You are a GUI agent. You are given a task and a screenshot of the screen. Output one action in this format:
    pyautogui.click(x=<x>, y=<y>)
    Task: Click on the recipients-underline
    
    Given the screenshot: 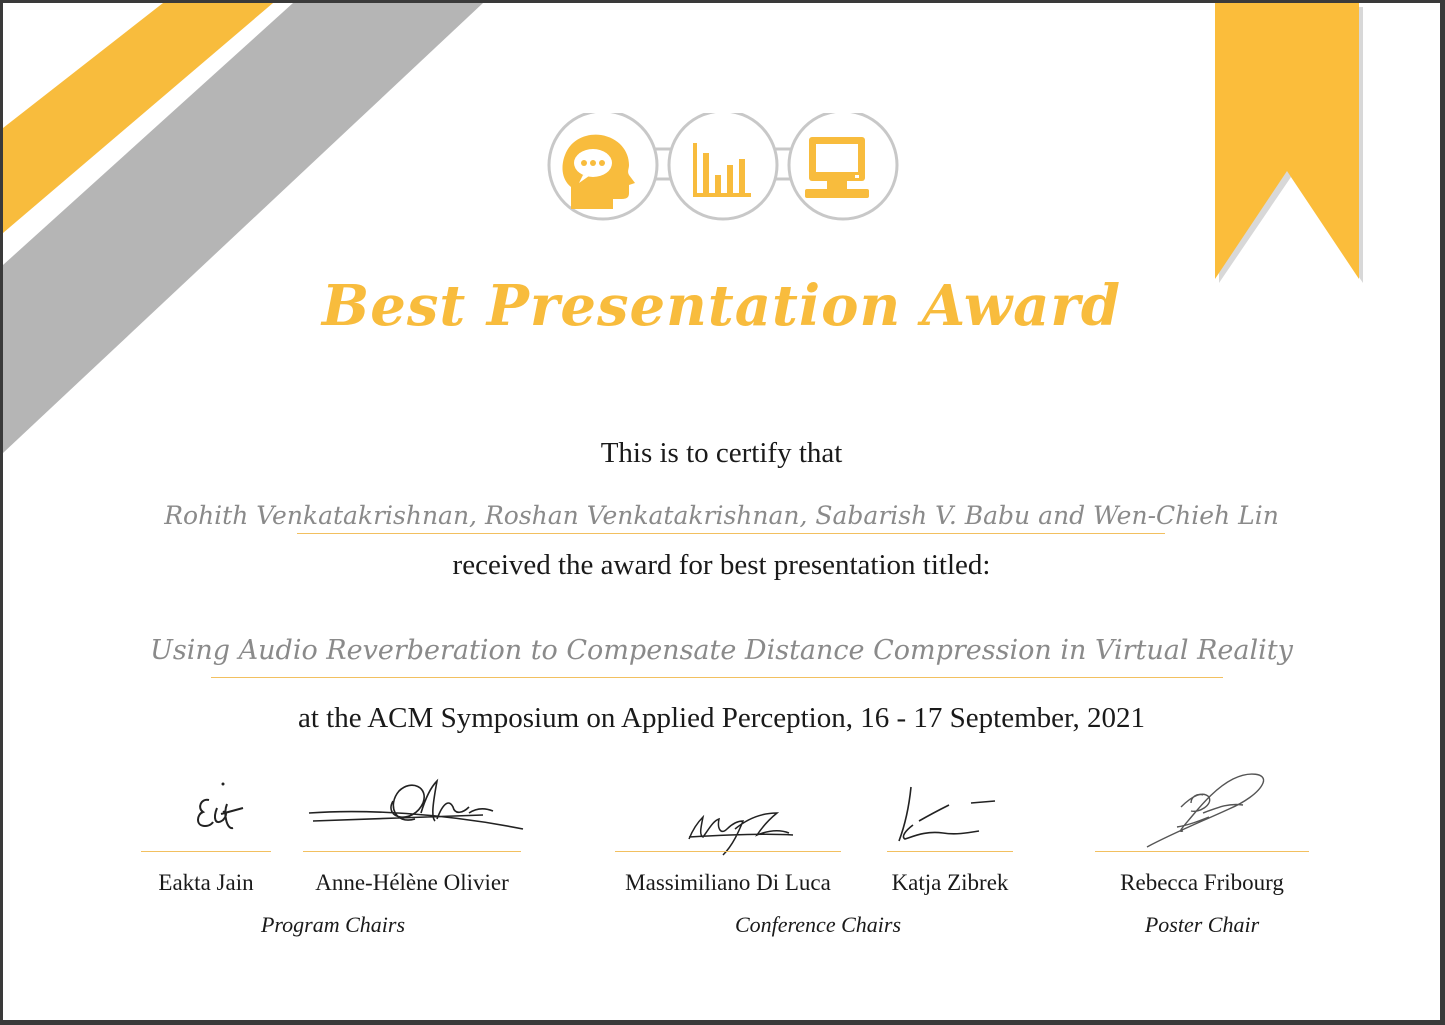 What is the action you would take?
    pyautogui.click(x=731, y=533)
    